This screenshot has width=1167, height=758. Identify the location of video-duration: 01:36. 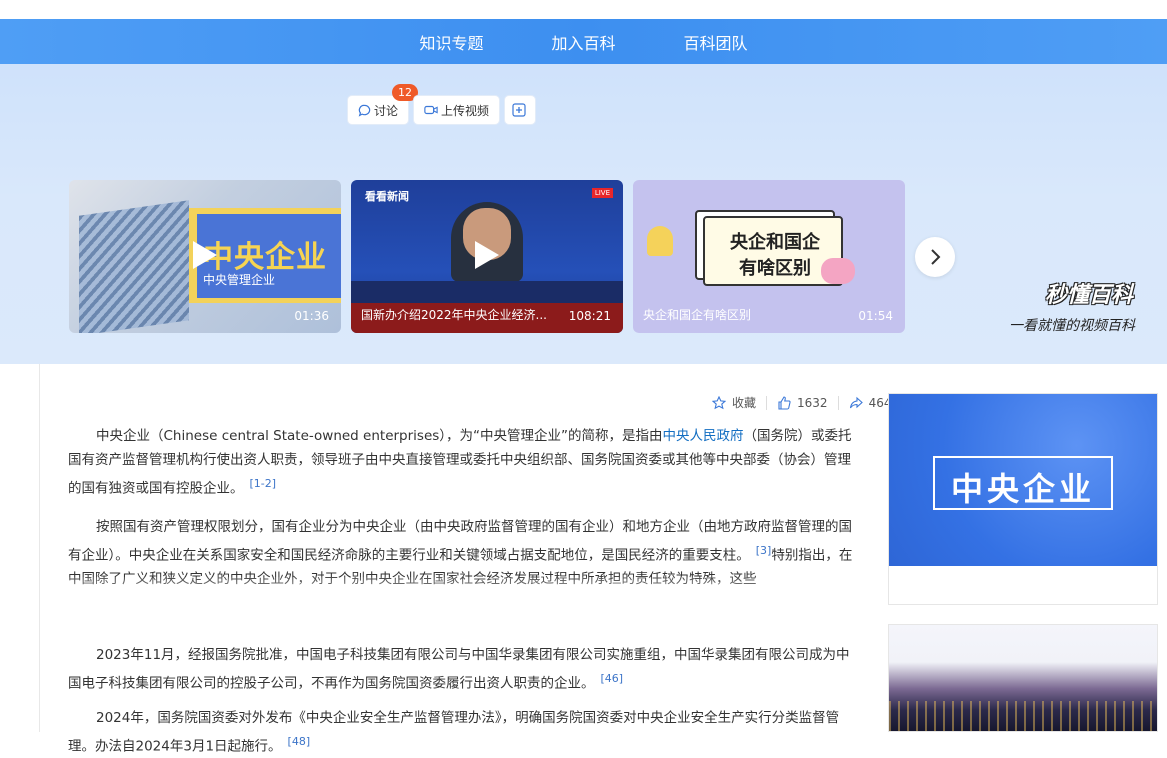
(311, 316).